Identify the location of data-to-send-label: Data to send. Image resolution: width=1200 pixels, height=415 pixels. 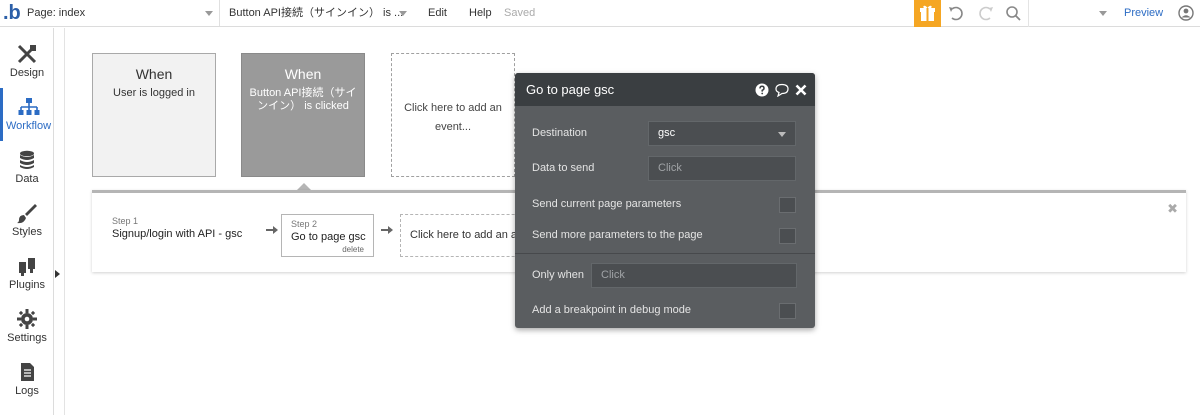
(563, 168).